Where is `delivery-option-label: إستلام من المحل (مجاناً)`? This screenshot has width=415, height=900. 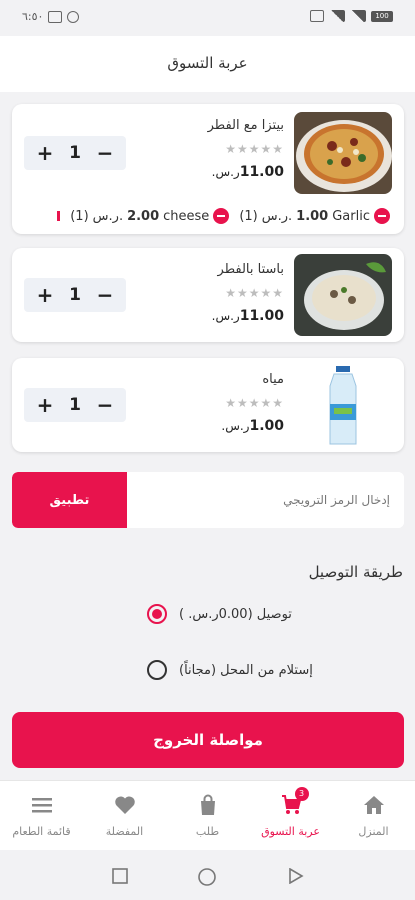
delivery-option-label: إستلام من المحل (مجاناً) is located at coordinates (246, 670).